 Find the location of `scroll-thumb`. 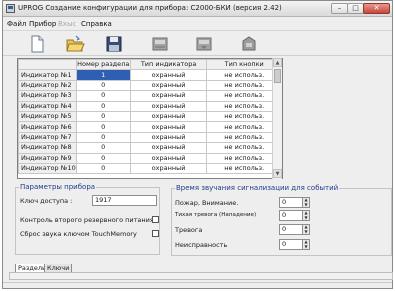

scroll-thumb is located at coordinates (277, 76).